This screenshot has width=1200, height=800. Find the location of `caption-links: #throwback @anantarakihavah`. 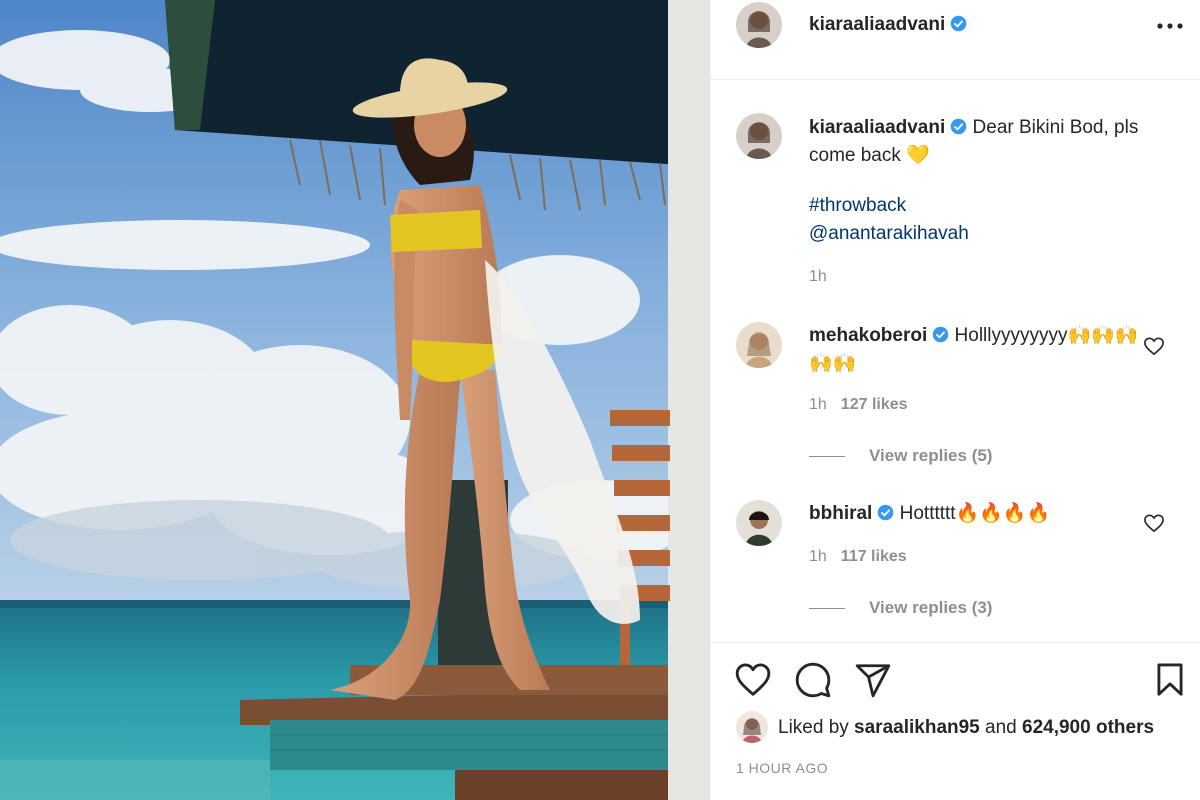

caption-links: #throwback @anantarakihavah is located at coordinates (889, 220).